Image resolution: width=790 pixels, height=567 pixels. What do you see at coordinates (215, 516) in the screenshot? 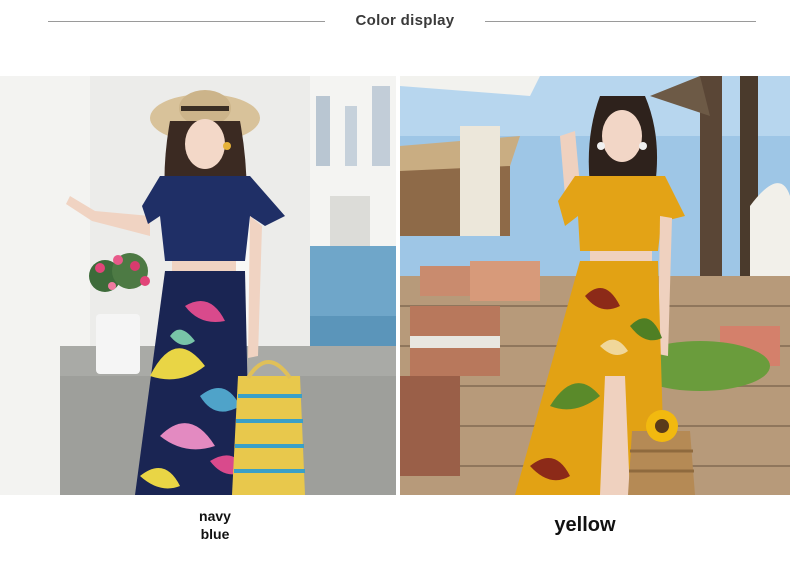
I see `variant-label-navy-line1: navy` at bounding box center [215, 516].